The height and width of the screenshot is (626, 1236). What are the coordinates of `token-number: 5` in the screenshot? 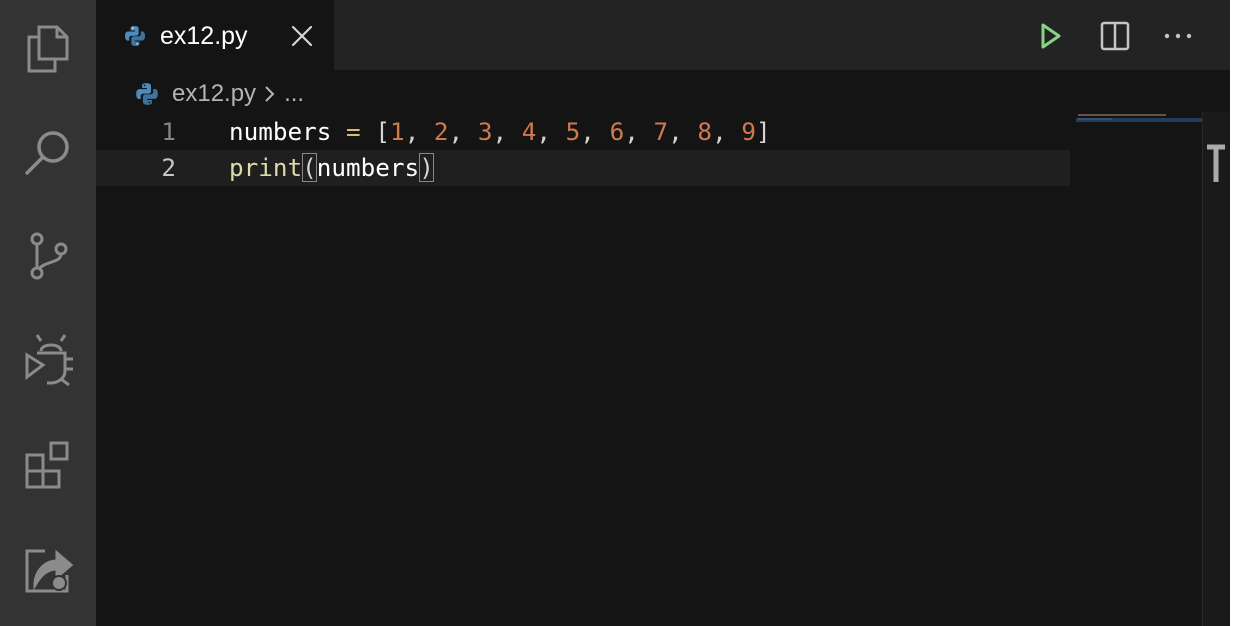 It's located at (573, 131).